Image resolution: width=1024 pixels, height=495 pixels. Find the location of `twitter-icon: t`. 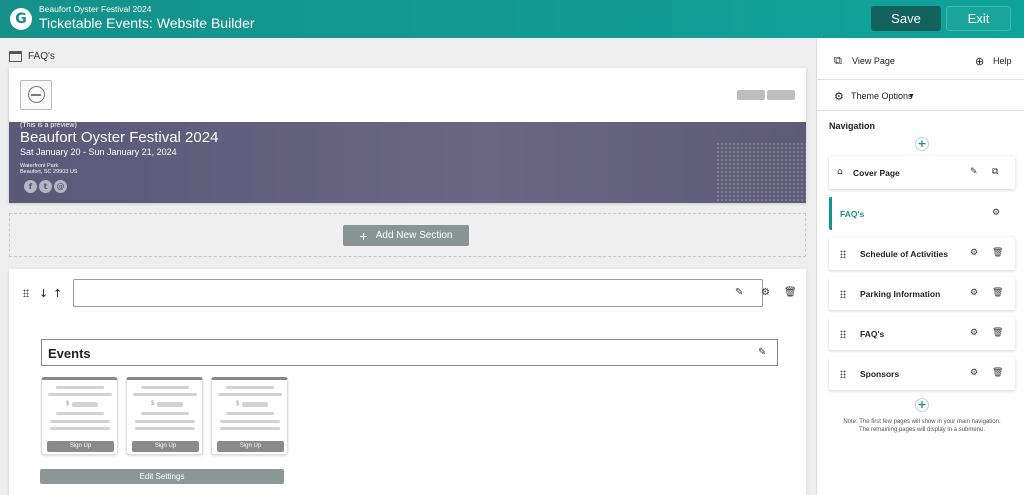

twitter-icon: t is located at coordinates (45, 186).